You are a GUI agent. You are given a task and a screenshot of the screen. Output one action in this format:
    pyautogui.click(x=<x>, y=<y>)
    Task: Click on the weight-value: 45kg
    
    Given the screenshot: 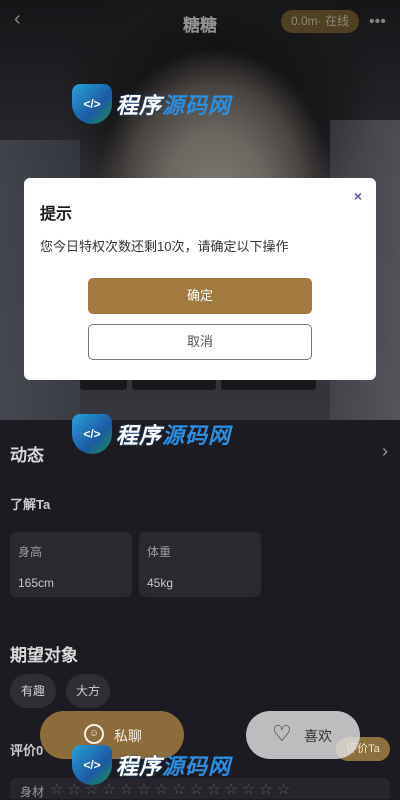 What is the action you would take?
    pyautogui.click(x=160, y=583)
    